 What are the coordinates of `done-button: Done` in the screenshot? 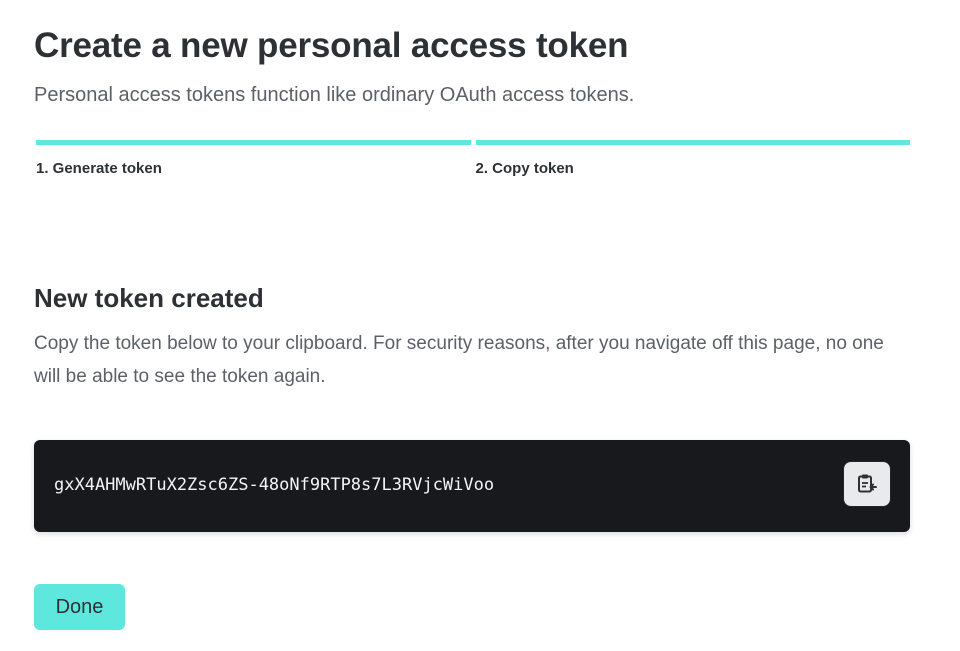 It's located at (79, 607).